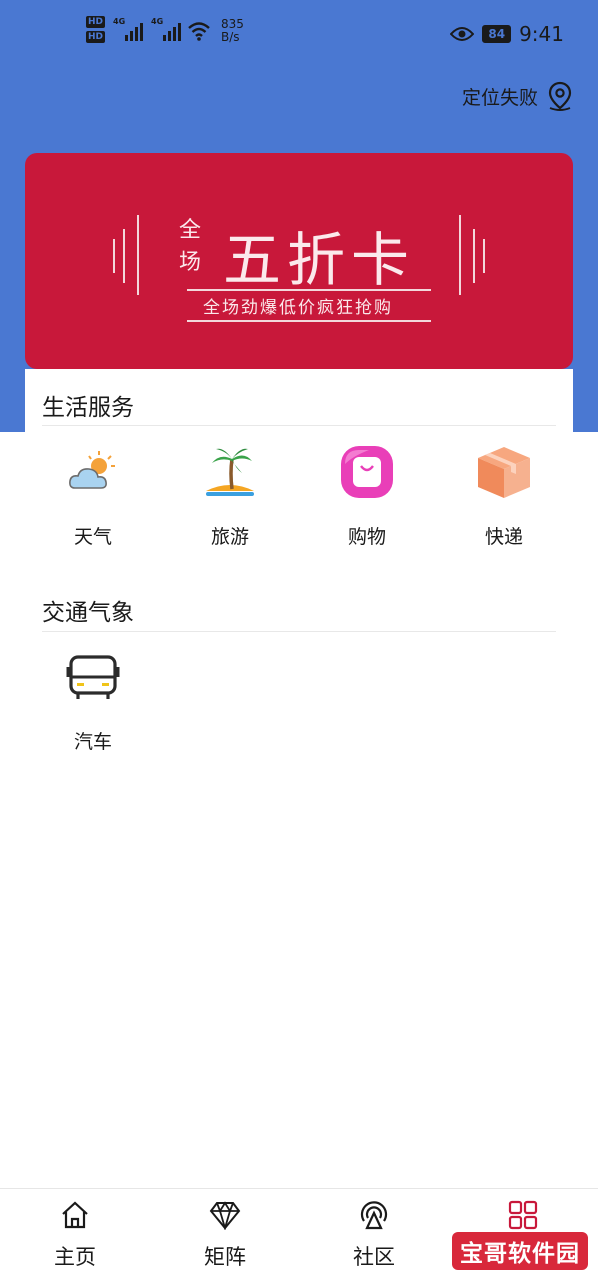 The width and height of the screenshot is (598, 1279). Describe the element at coordinates (190, 262) in the screenshot. I see `banner-small-text-2: 场` at that location.